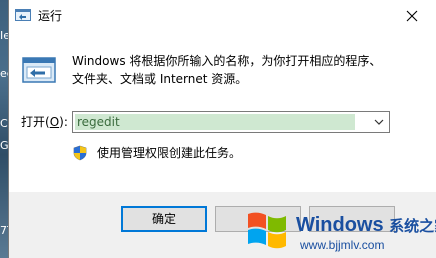 Image resolution: width=436 pixels, height=258 pixels. I want to click on run-icon, so click(23, 15).